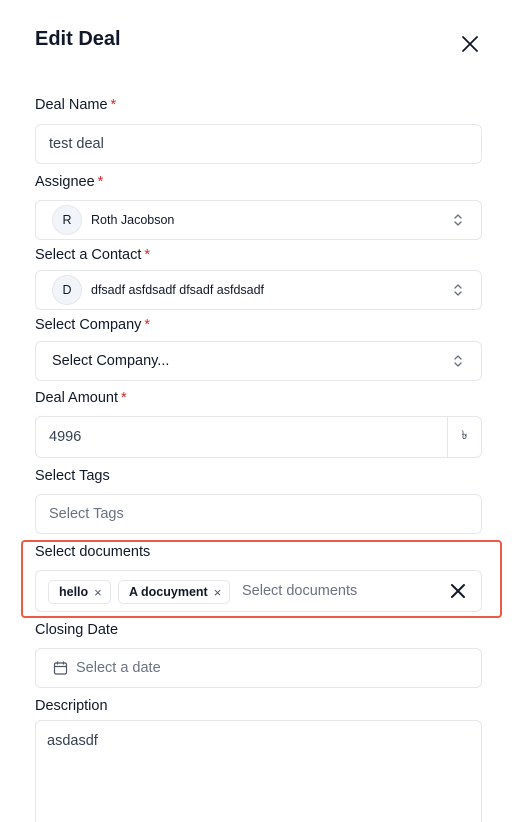  I want to click on closing-date-placeholder: Select a date, so click(118, 668).